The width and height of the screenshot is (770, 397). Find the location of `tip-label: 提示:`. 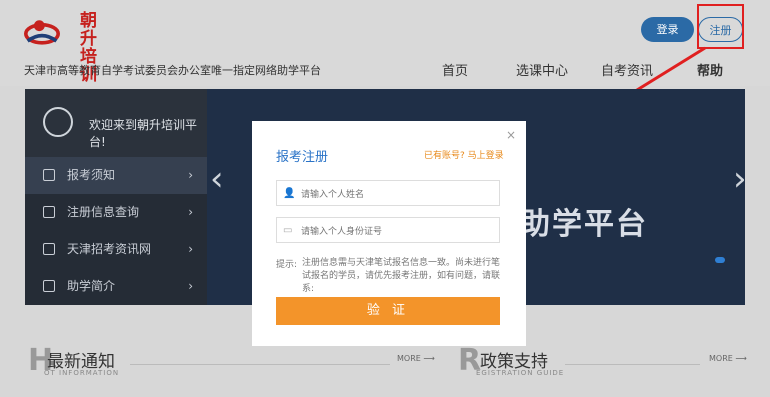

tip-label: 提示: is located at coordinates (287, 265).